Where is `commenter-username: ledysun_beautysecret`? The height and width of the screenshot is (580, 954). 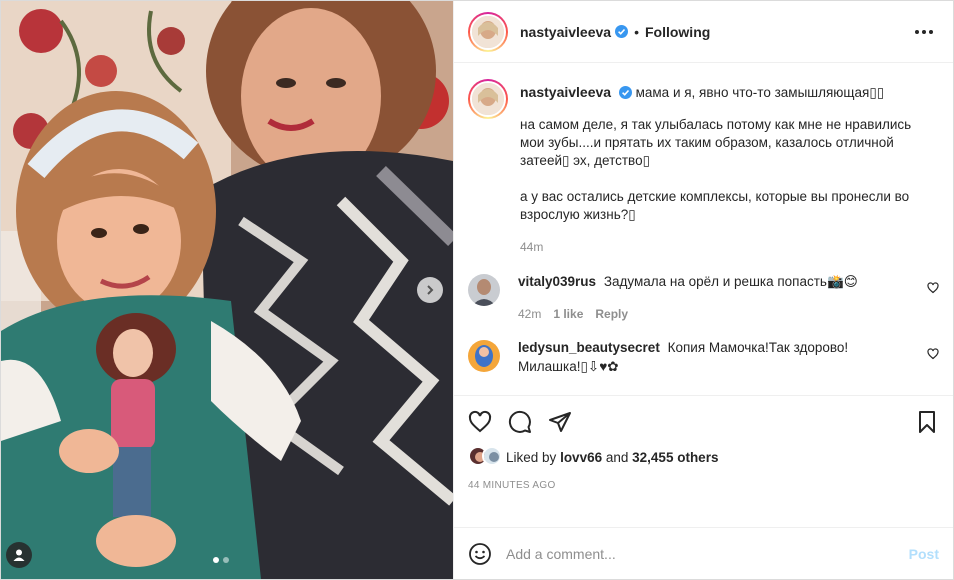 commenter-username: ledysun_beautysecret is located at coordinates (589, 347).